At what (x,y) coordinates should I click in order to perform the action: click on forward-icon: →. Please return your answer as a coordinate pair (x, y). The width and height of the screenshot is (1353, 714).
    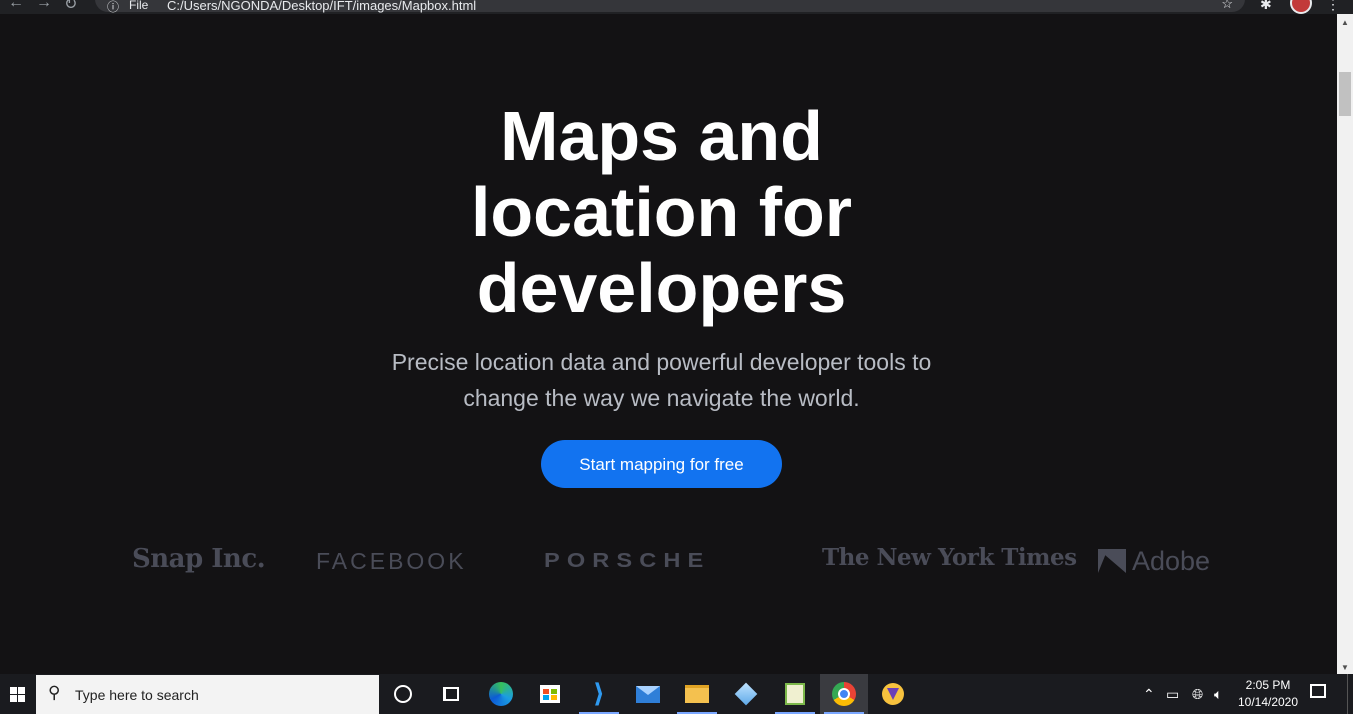
    Looking at the image, I should click on (44, 6).